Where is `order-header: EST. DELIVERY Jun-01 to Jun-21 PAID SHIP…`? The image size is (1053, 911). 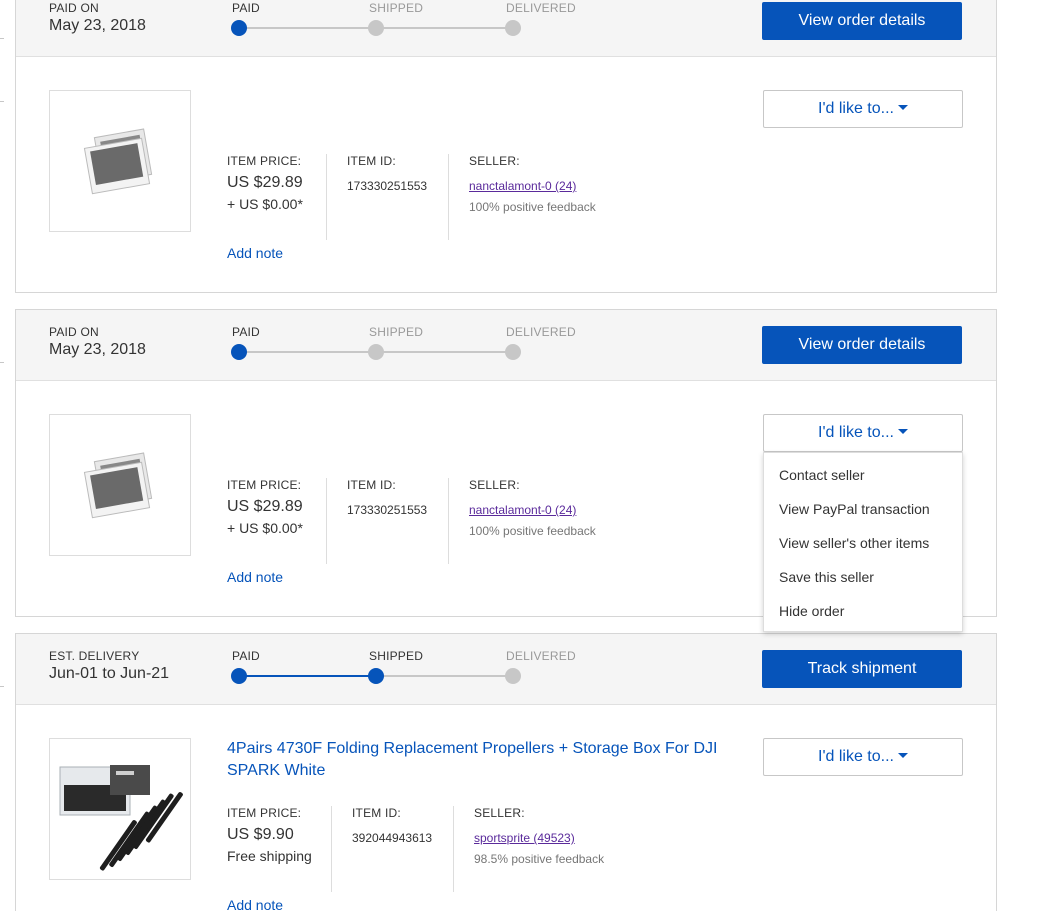 order-header: EST. DELIVERY Jun-01 to Jun-21 PAID SHIP… is located at coordinates (506, 669).